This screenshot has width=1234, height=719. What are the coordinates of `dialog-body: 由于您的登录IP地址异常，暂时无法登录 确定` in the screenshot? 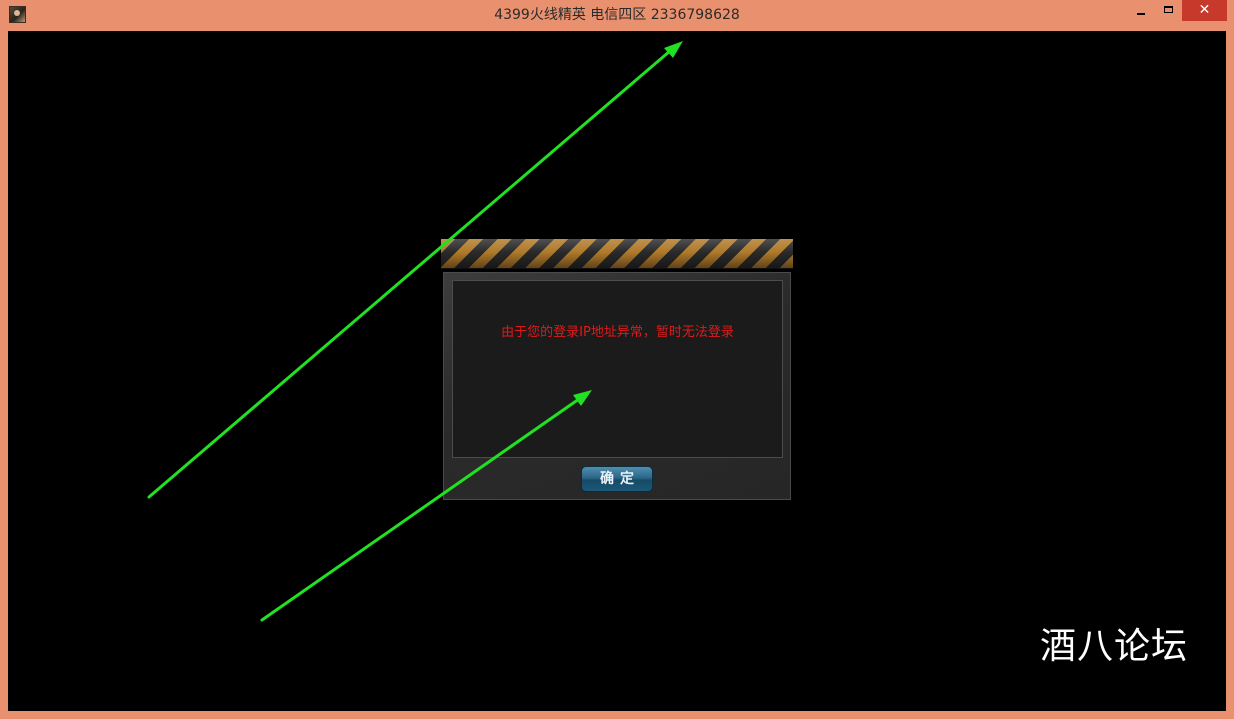 It's located at (617, 386).